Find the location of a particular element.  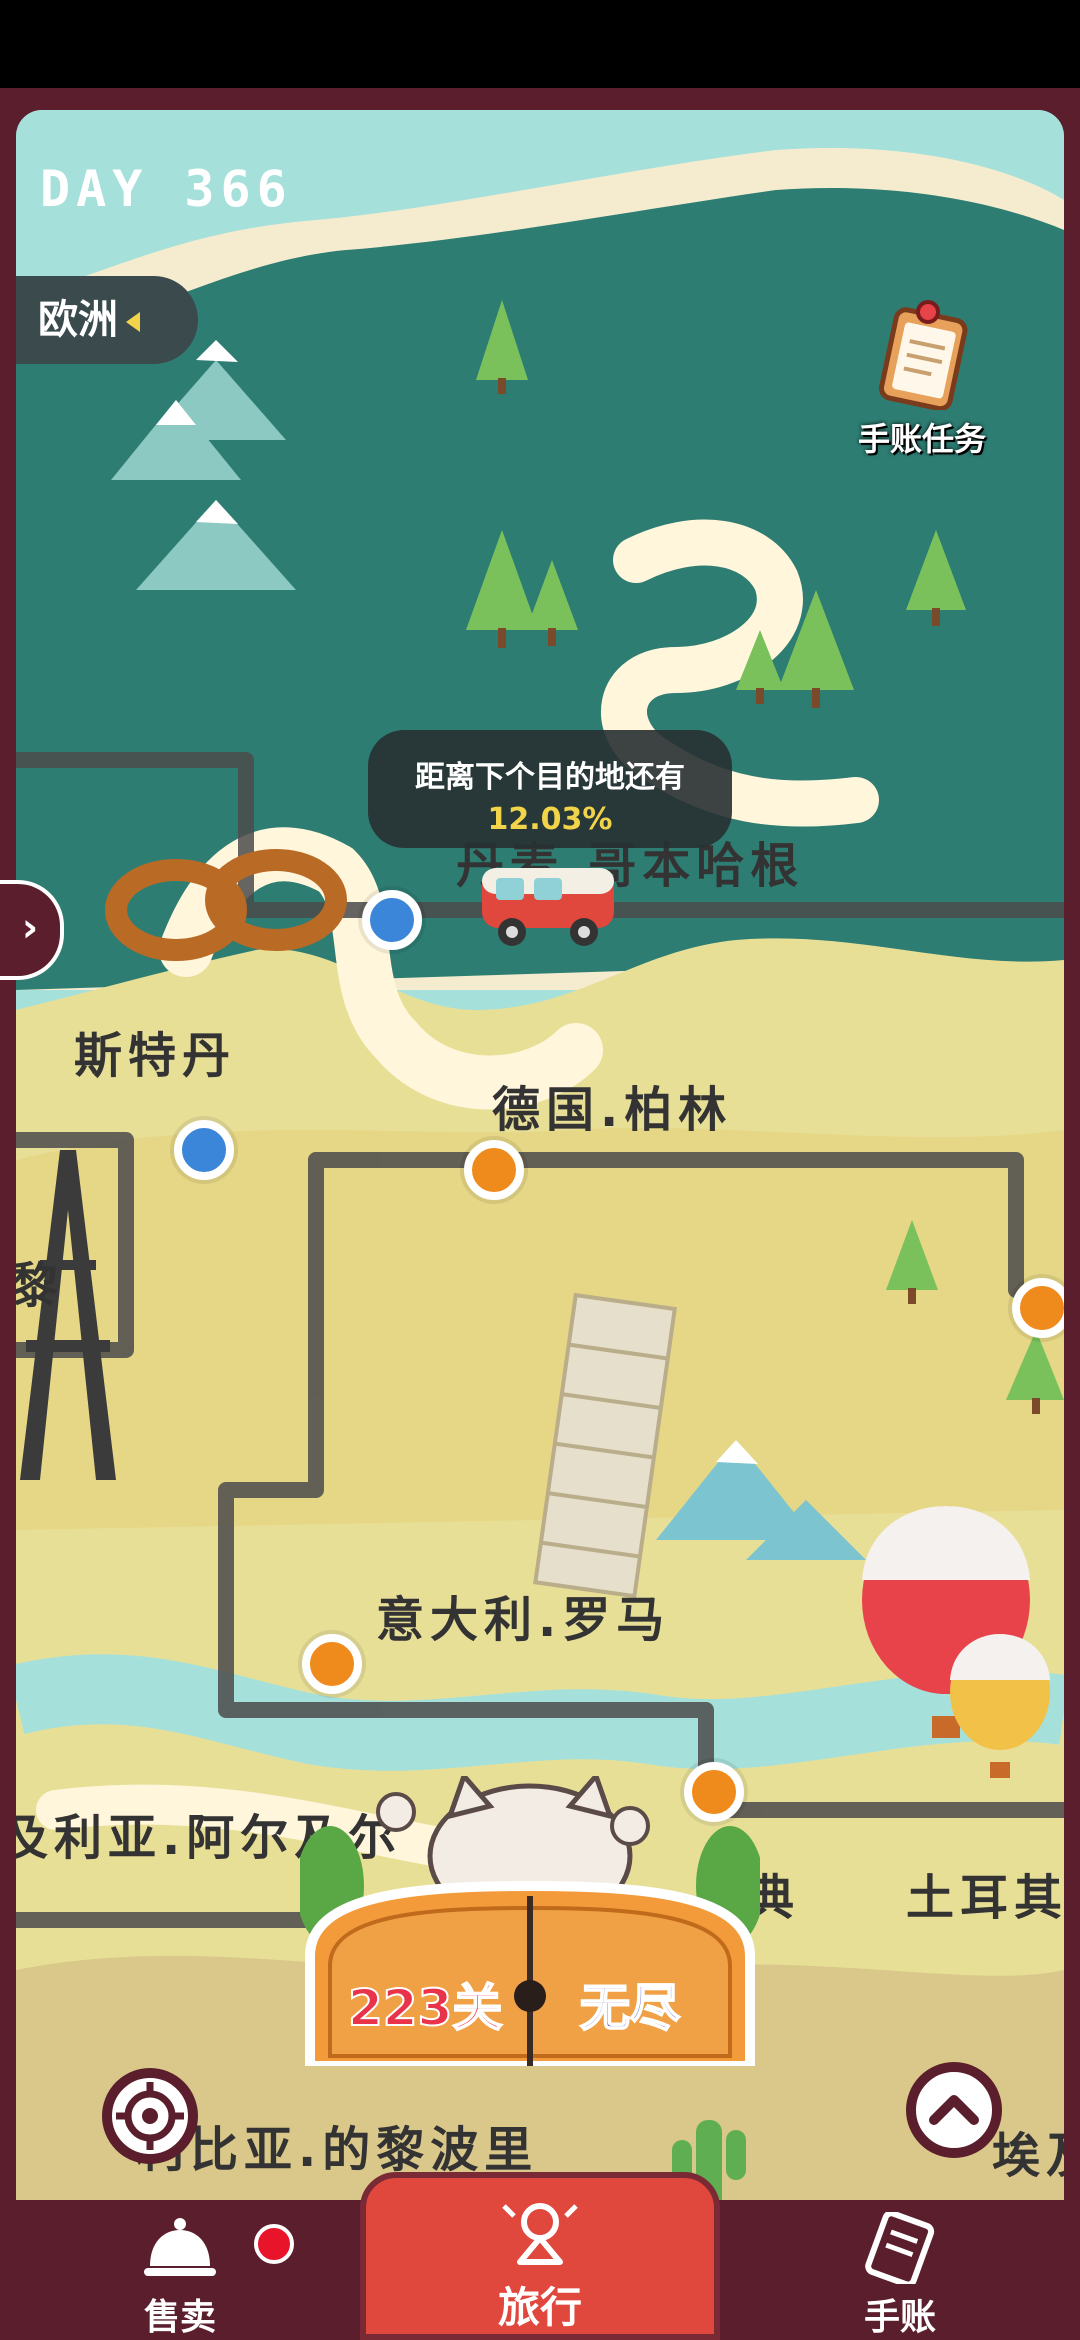

clipboard-icon is located at coordinates (923, 356).